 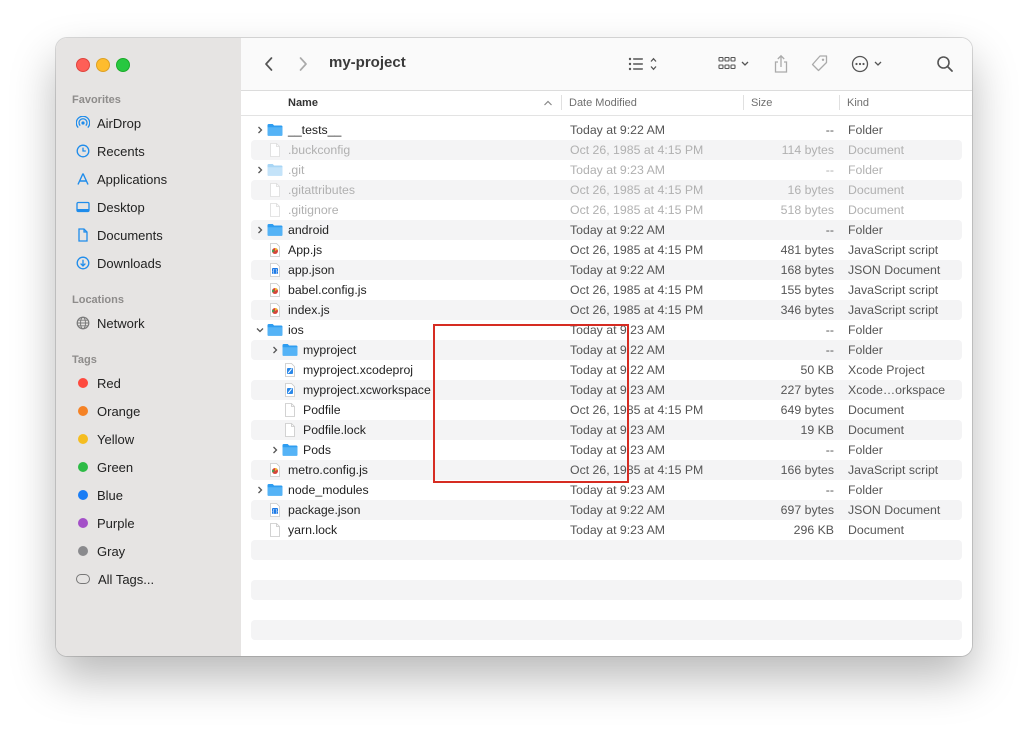 What do you see at coordinates (148, 495) in the screenshot?
I see `sidebar-tag-blue: Blue` at bounding box center [148, 495].